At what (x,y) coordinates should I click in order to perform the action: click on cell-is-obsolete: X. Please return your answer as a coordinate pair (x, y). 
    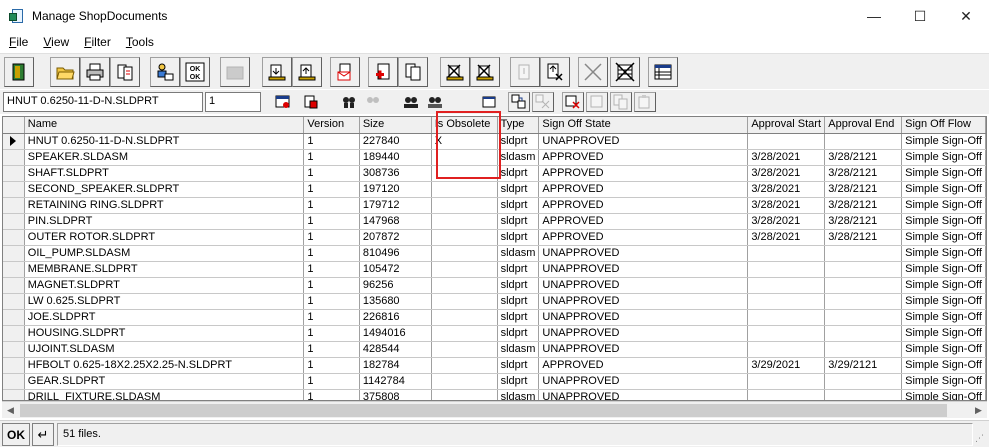
    Looking at the image, I should click on (464, 141).